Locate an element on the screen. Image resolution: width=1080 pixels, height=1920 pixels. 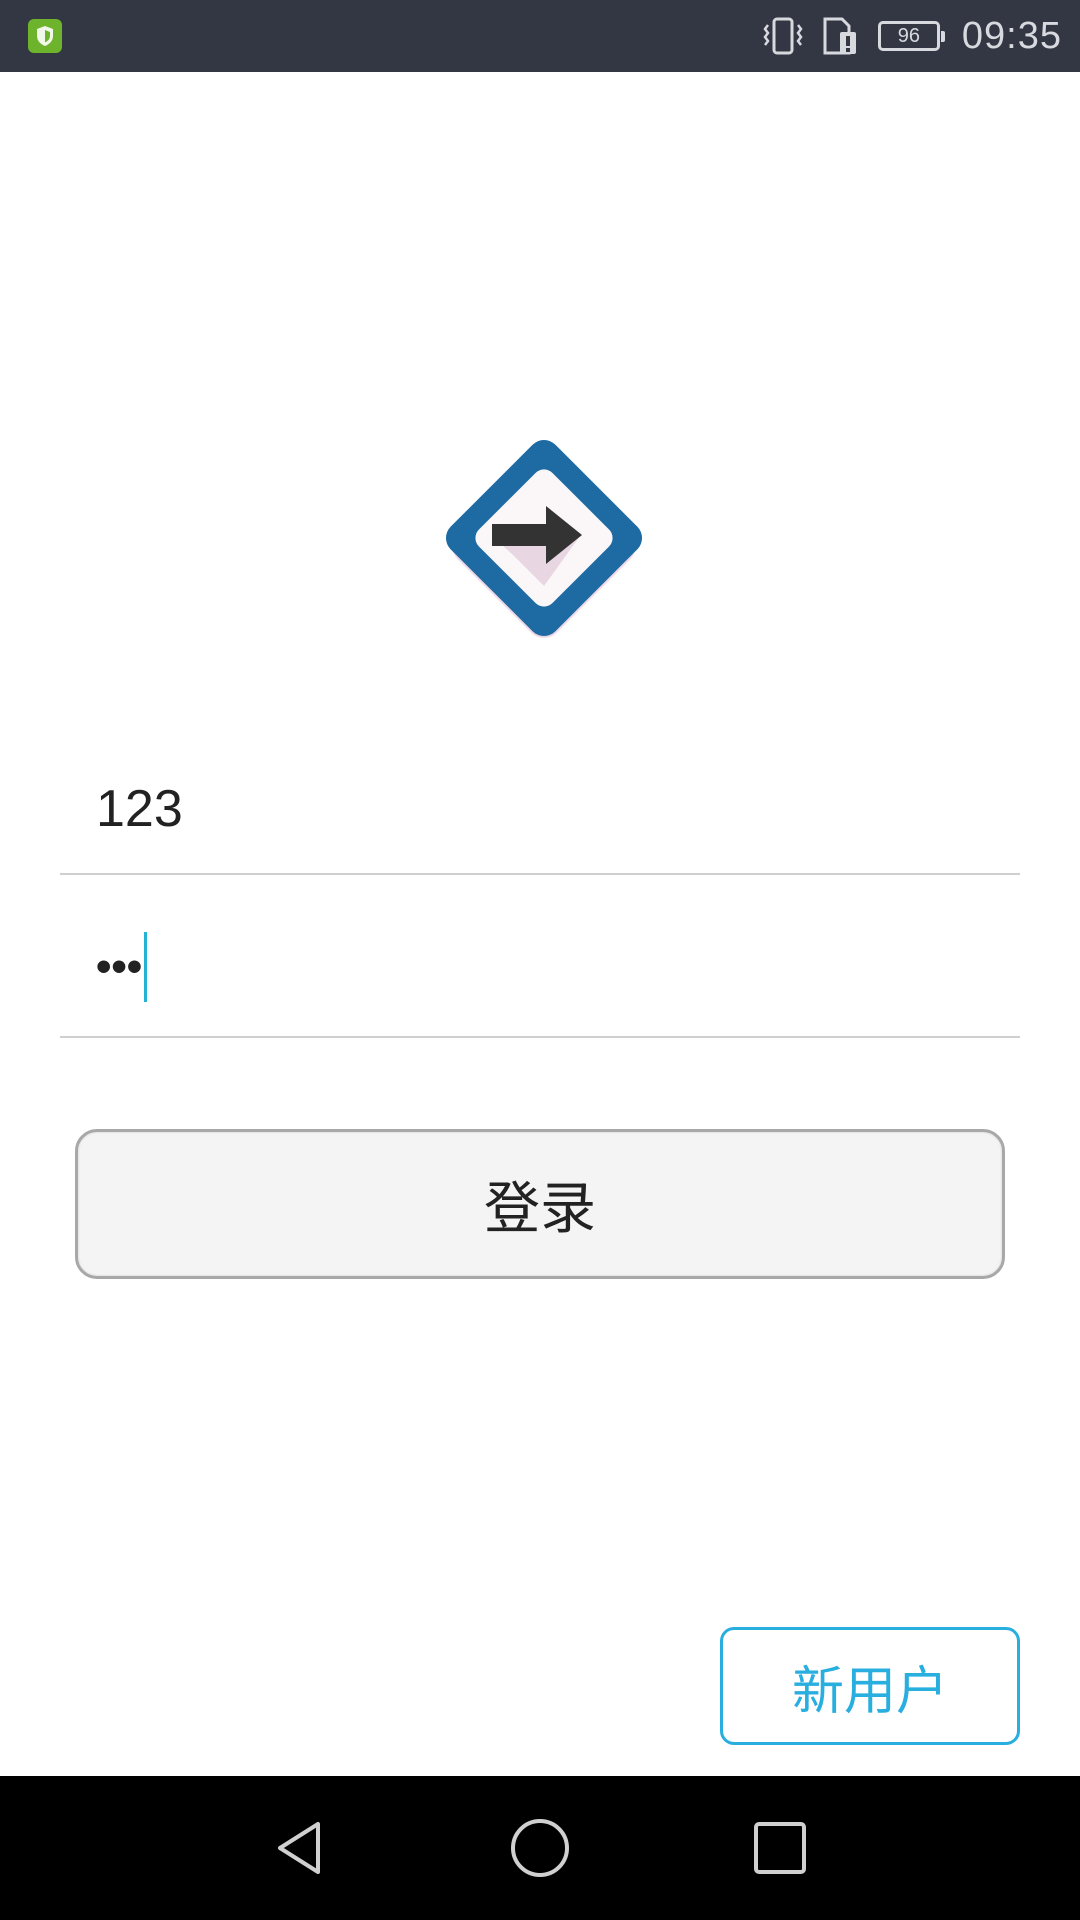
battery-indicator: 96 is located at coordinates (911, 36).